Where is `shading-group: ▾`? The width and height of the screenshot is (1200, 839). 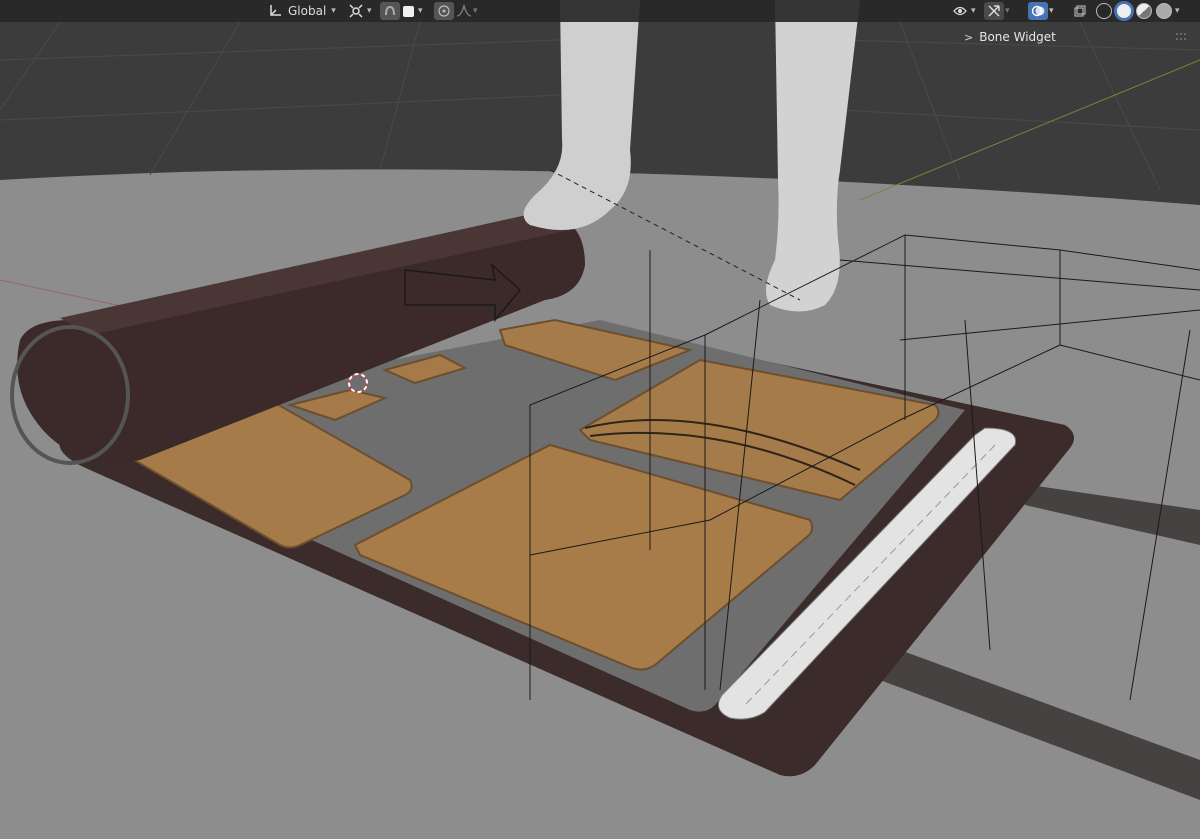 shading-group: ▾ is located at coordinates (1125, 11).